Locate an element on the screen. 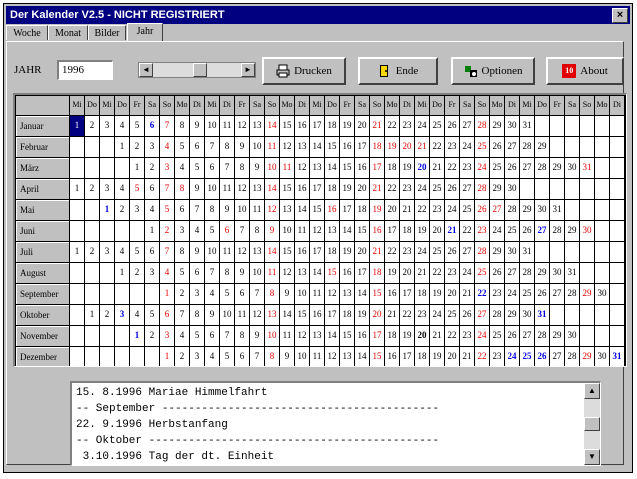 This screenshot has height=479, width=637. scroll-left-button: ◄ is located at coordinates (146, 70).